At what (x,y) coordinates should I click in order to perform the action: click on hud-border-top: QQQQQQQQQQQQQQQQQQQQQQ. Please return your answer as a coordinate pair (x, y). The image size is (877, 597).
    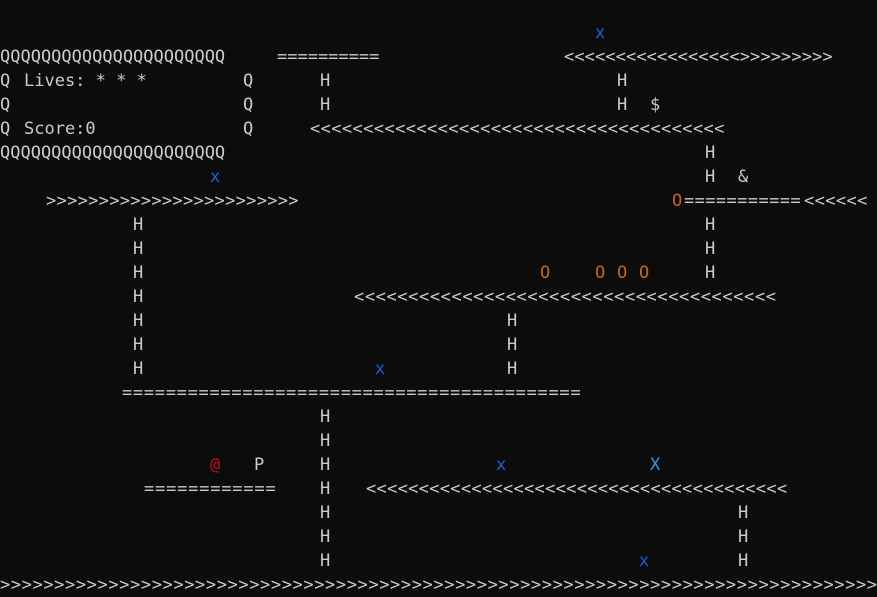
    Looking at the image, I should click on (113, 57).